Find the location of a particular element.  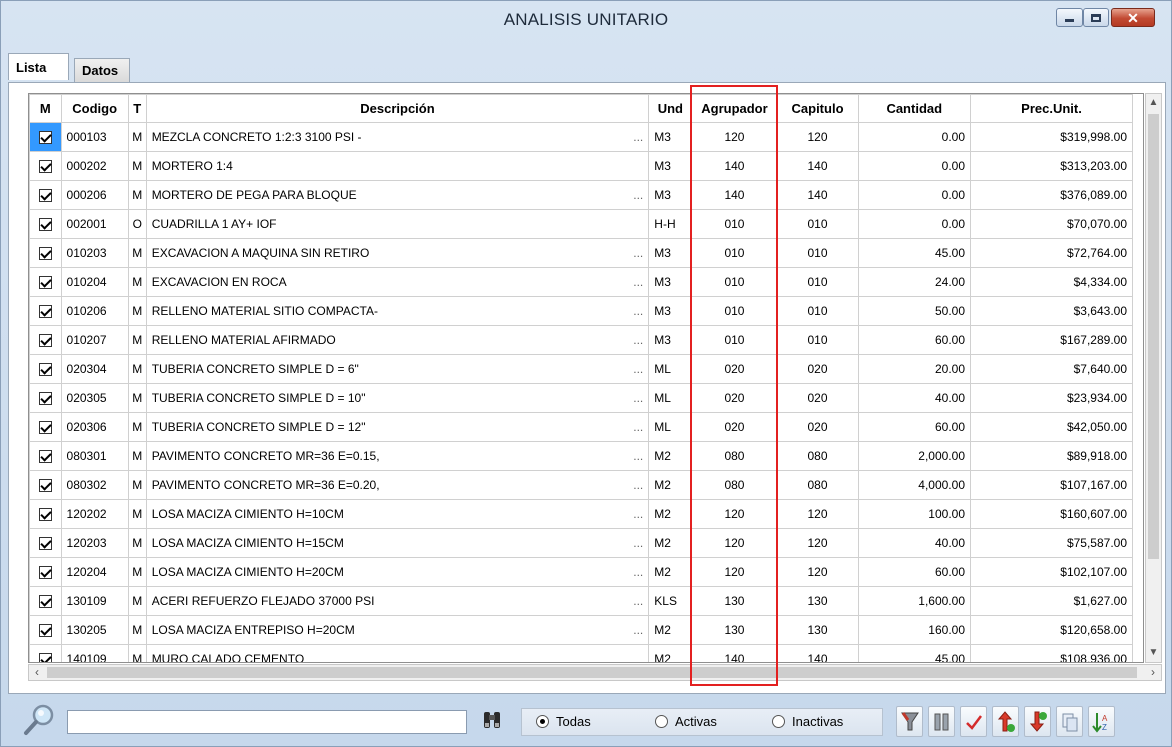

filter-button is located at coordinates (909, 721).